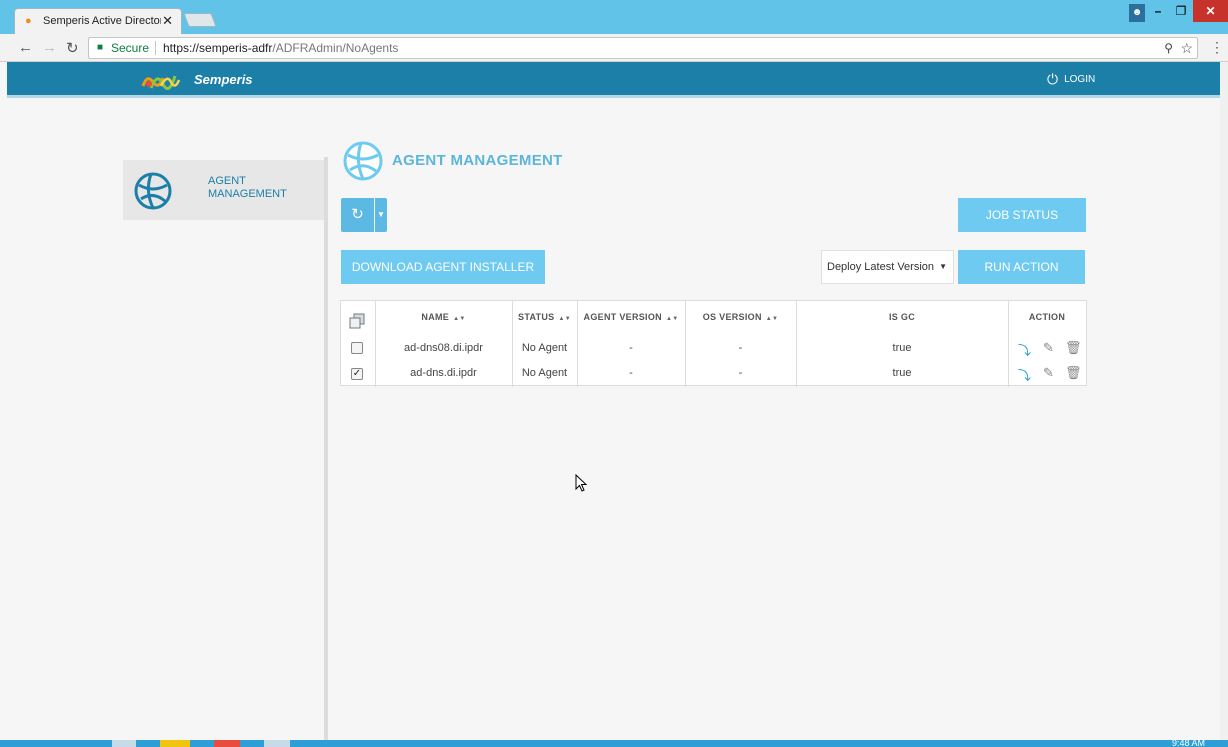 The width and height of the screenshot is (1228, 747). What do you see at coordinates (72, 48) in the screenshot?
I see `reload-icon: ↻` at bounding box center [72, 48].